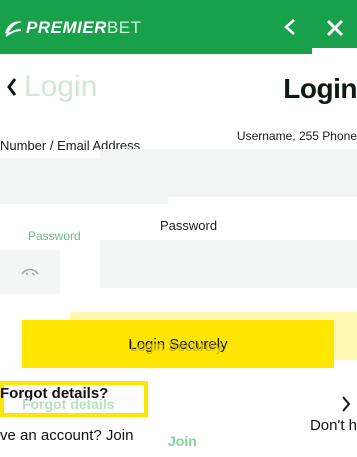 This screenshot has height=457, width=357. I want to click on premierbet-logo: PREMIERBET, so click(71, 28).